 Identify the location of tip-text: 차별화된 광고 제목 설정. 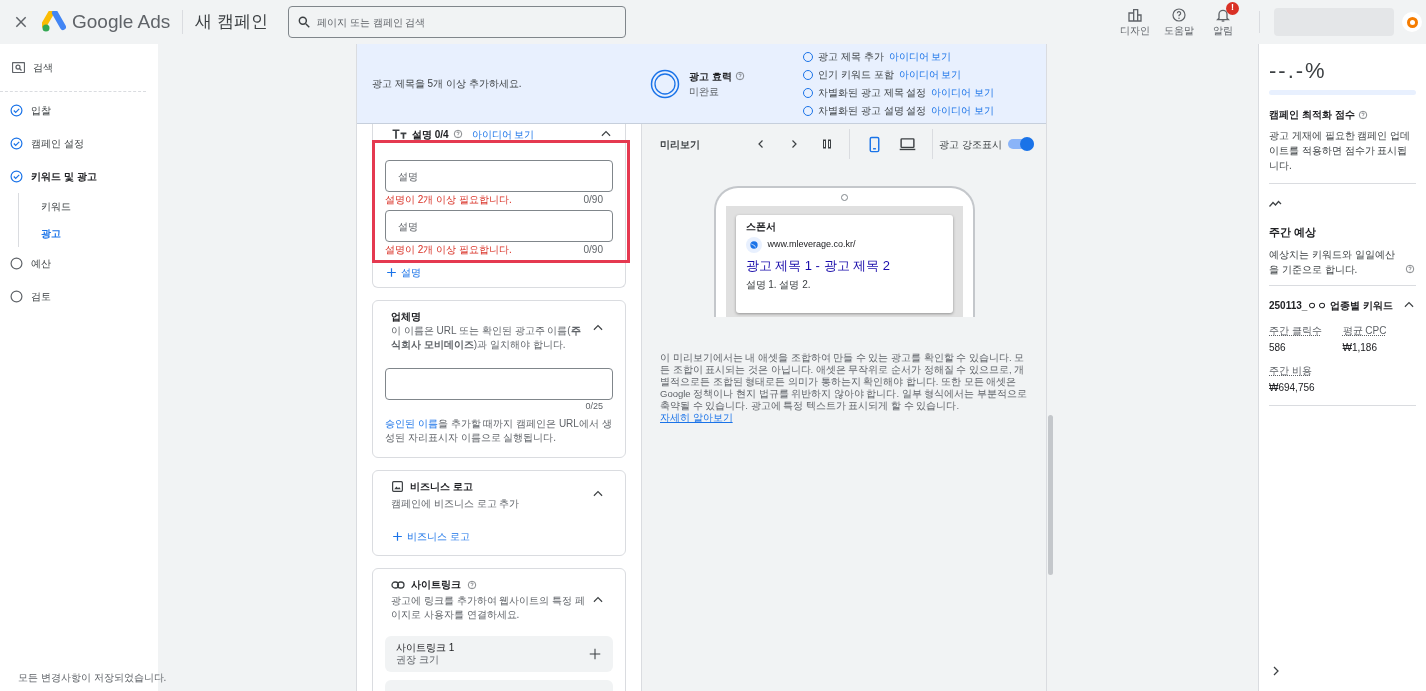
(872, 93).